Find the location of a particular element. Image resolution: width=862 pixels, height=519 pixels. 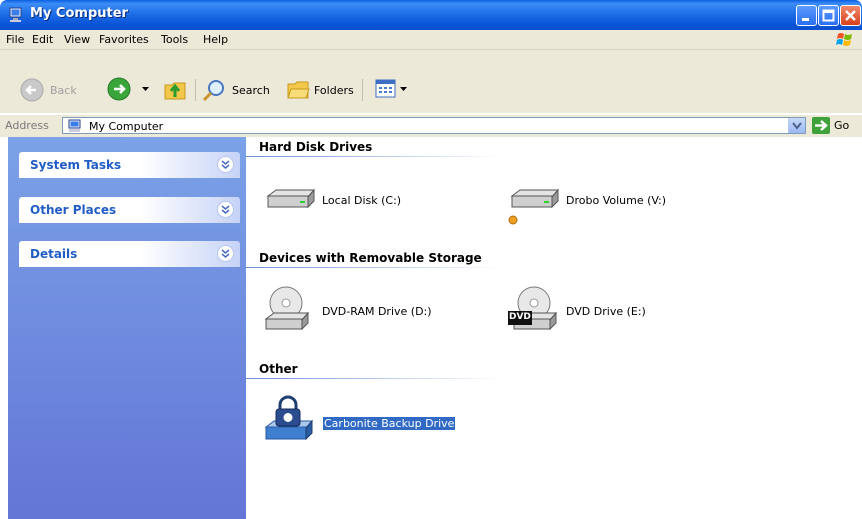

drive-item-drobo-volume-v: Drobo Volume (V:) is located at coordinates (608, 207).